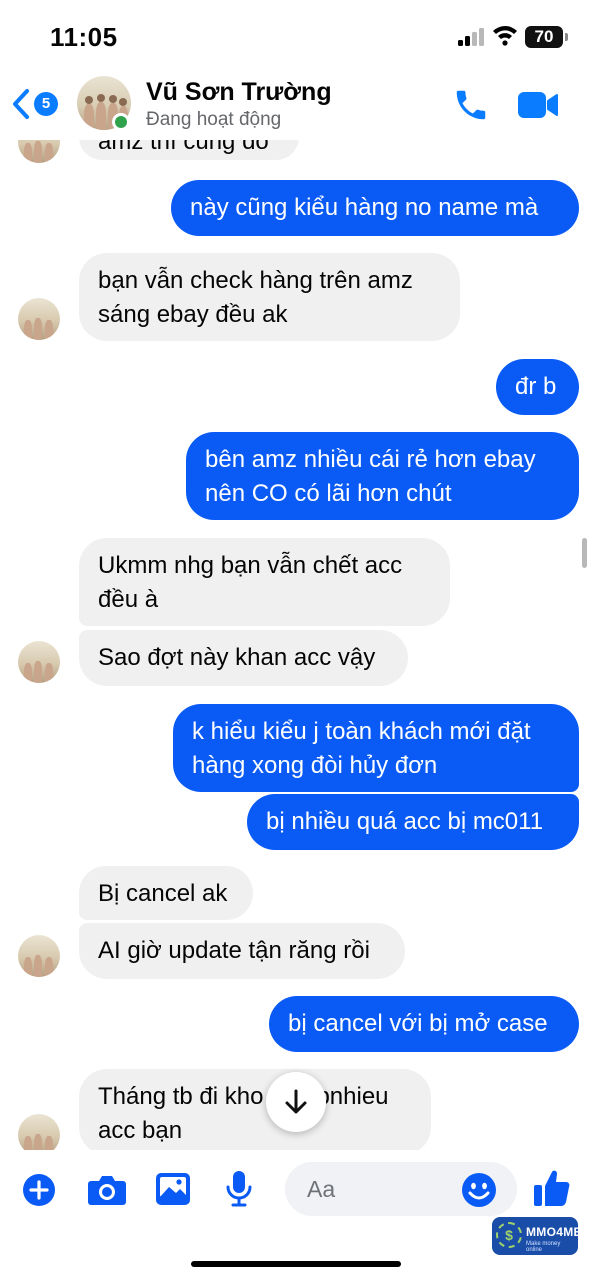 The image size is (591, 1280). I want to click on message-text: Ukmm nhg bạn vẫn chết acc, so click(250, 565).